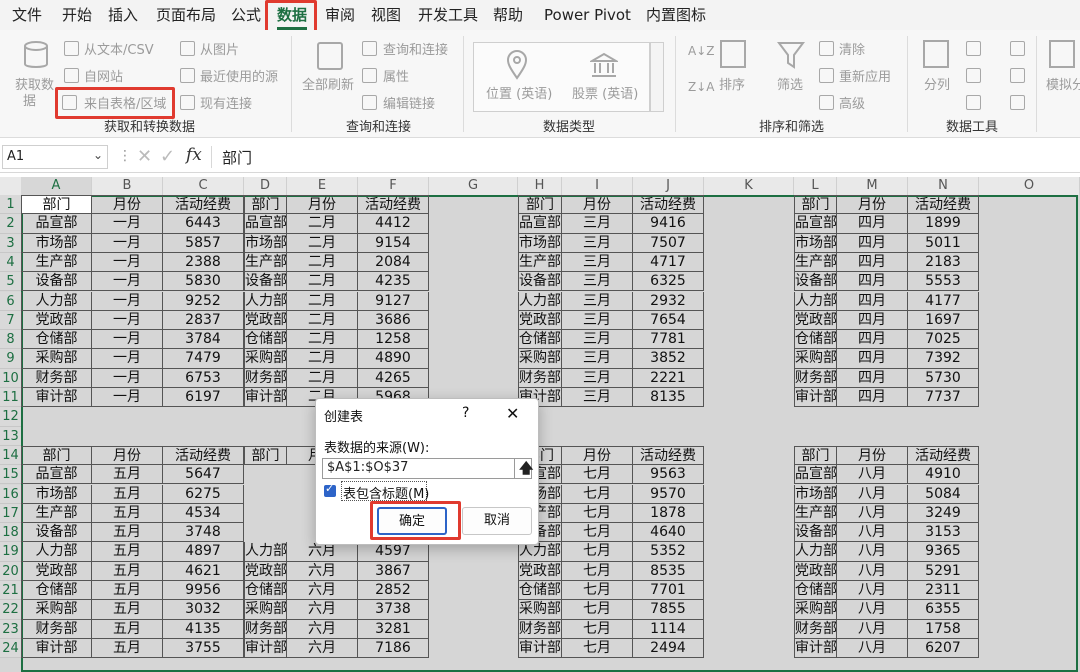  What do you see at coordinates (540, 629) in the screenshot?
I see `table-cell: 财务部` at bounding box center [540, 629].